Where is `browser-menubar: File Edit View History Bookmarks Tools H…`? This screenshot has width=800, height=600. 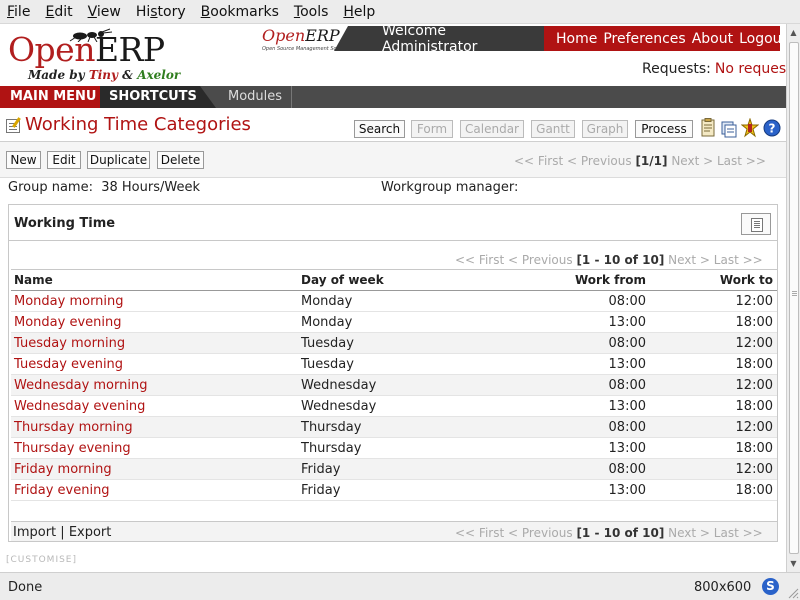
browser-menubar: File Edit View History Bookmarks Tools H… is located at coordinates (400, 12).